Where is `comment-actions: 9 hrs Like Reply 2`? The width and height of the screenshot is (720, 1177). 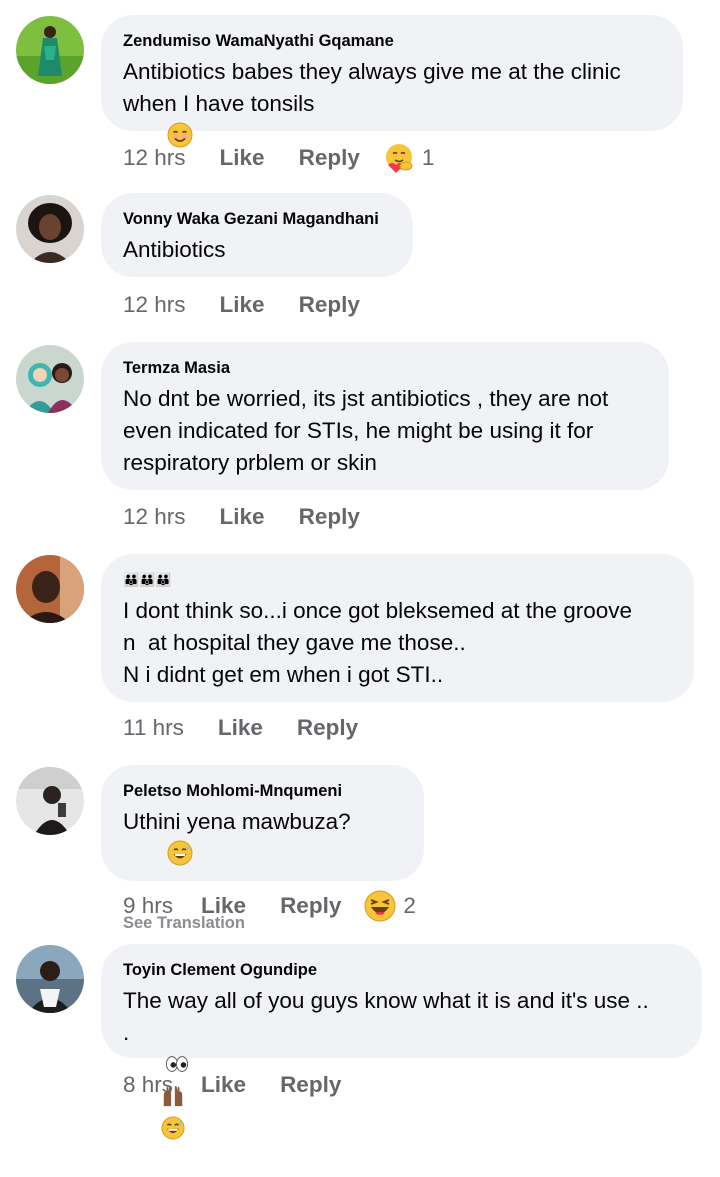
comment-actions: 9 hrs Like Reply 2 is located at coordinates (269, 906).